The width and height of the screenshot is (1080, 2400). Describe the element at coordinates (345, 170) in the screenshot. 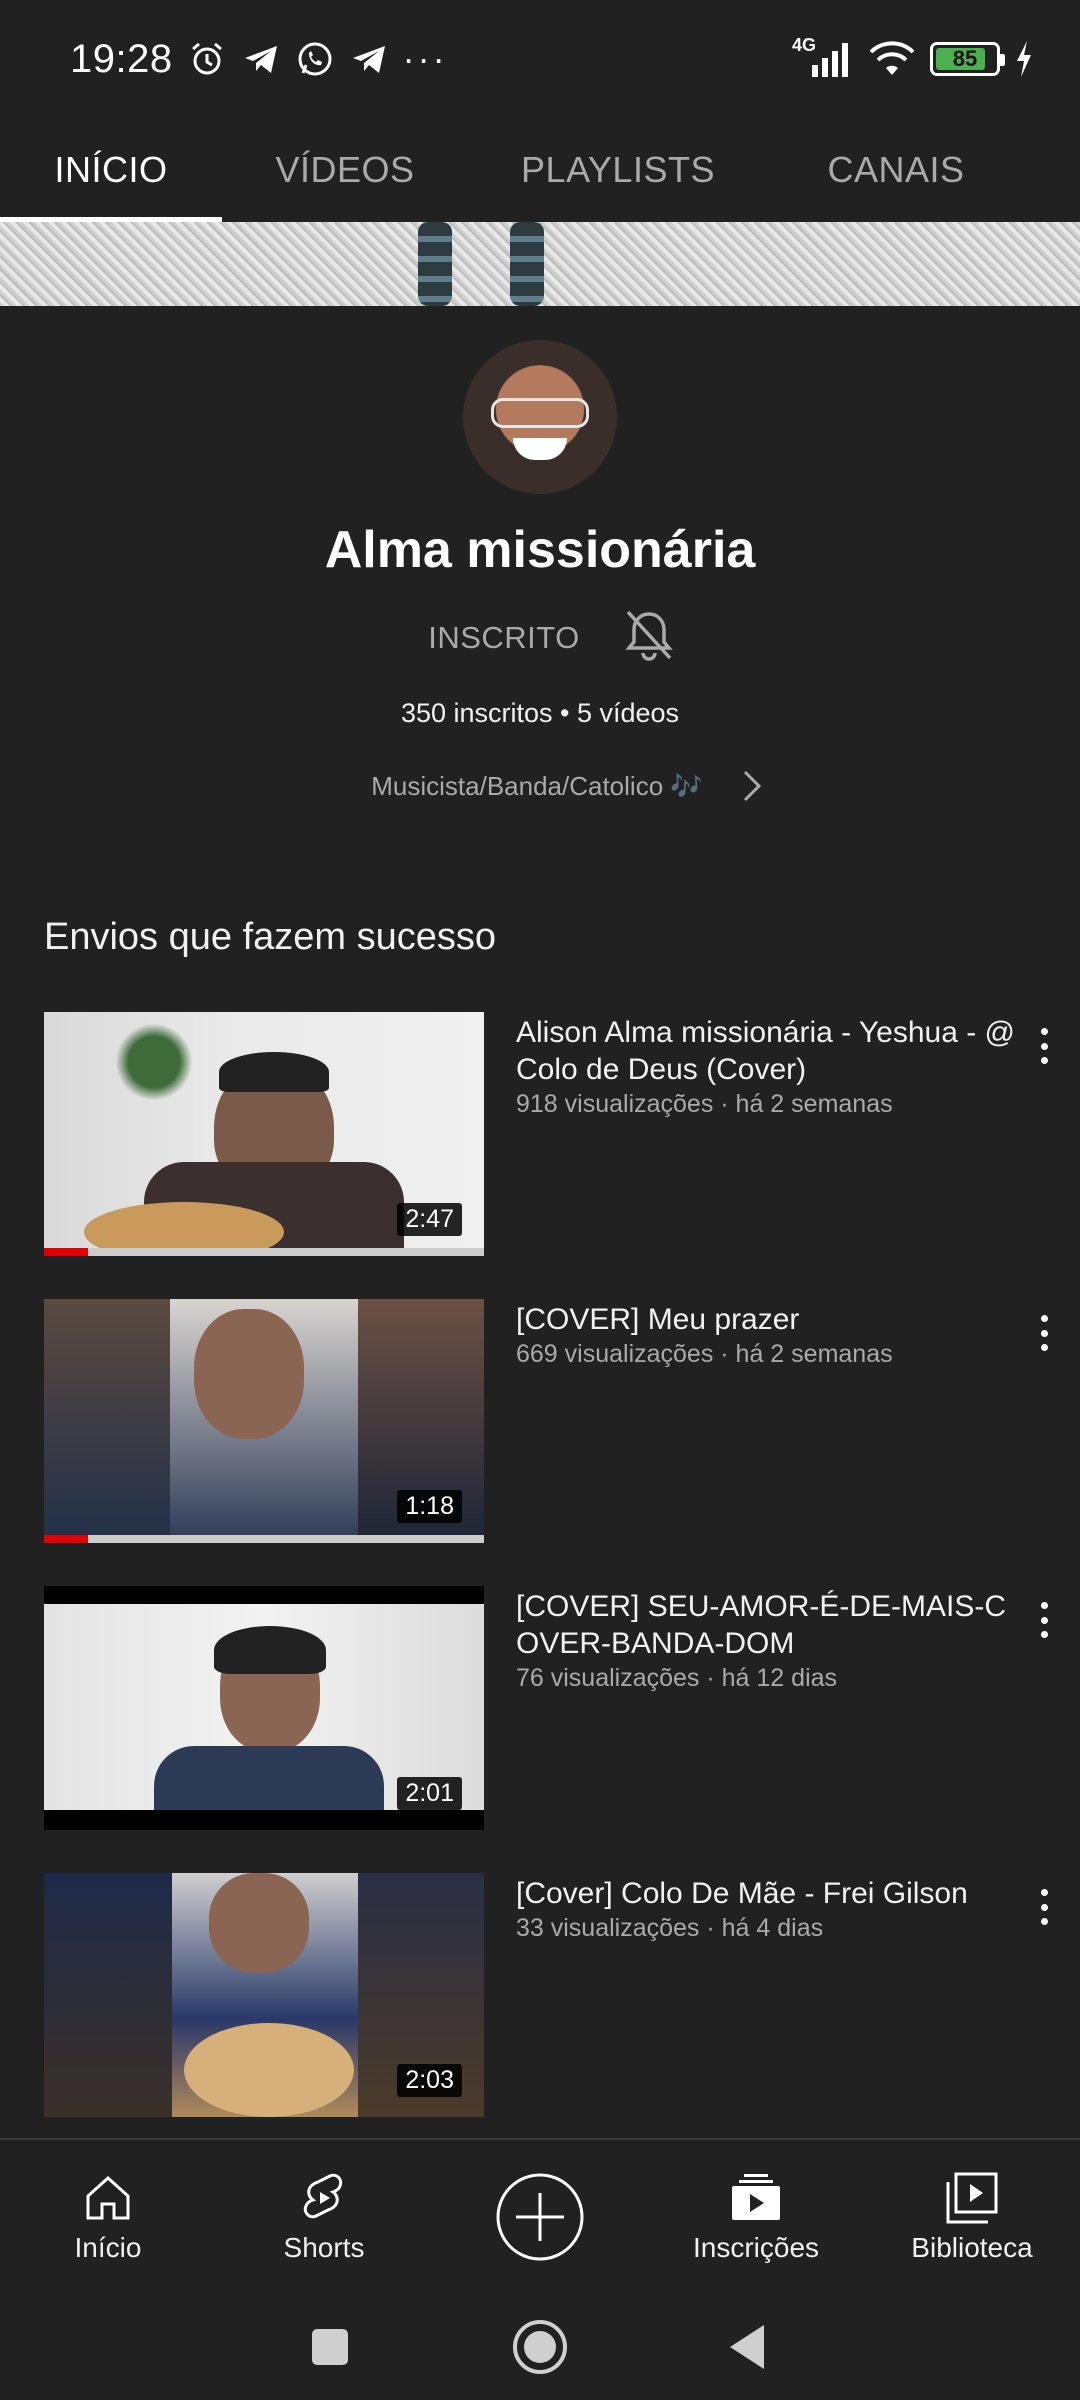

I see `tab-videos: VÍDEOS` at that location.